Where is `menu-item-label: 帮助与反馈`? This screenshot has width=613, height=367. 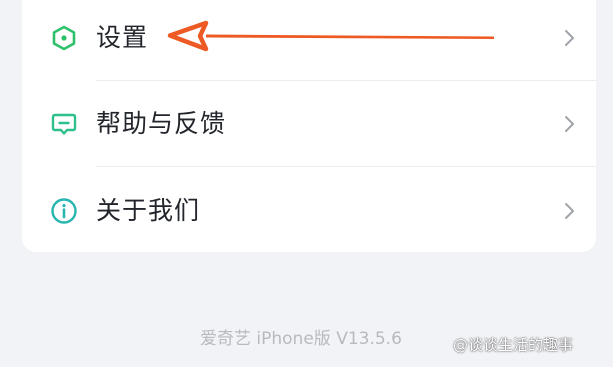
menu-item-label: 帮助与反馈 is located at coordinates (161, 123).